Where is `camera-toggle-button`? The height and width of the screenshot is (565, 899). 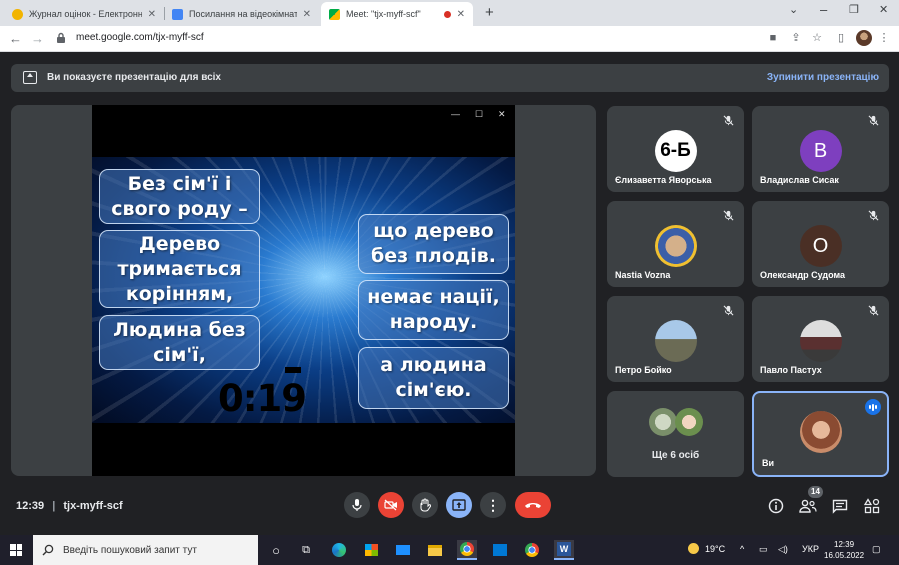 camera-toggle-button is located at coordinates (391, 505).